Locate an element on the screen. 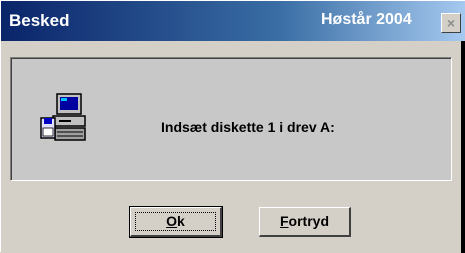  close-icon: × is located at coordinates (451, 23).